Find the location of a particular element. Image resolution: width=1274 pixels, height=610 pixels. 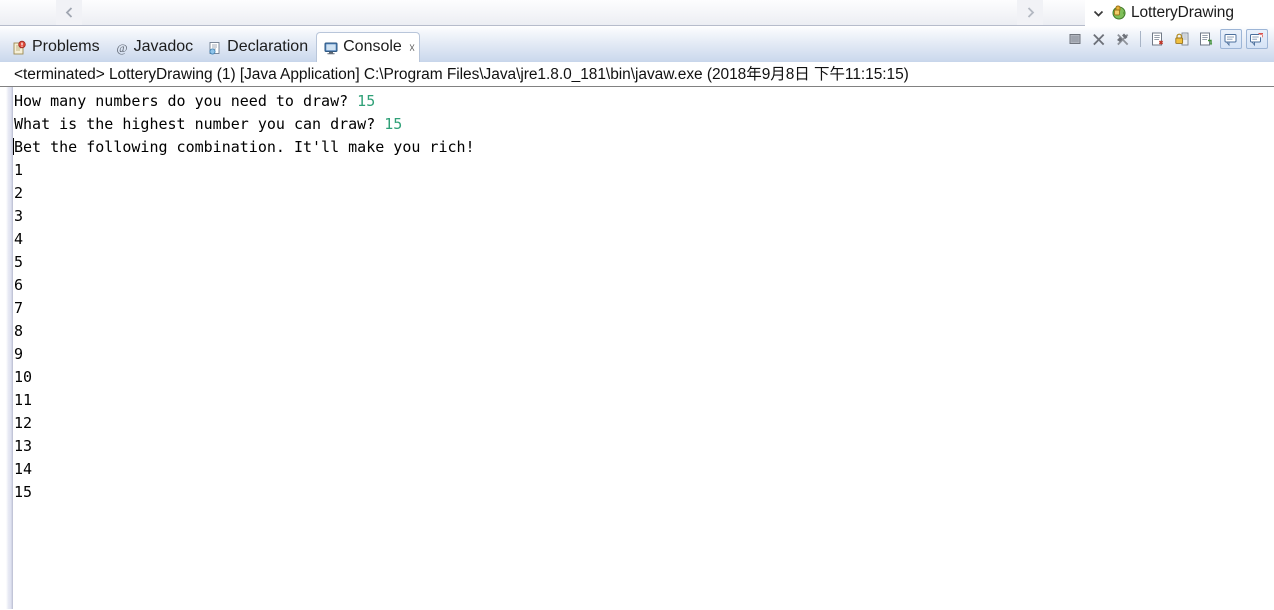

view-tabs: Problems @ Javadoc Declaration Console ☓ is located at coordinates (210, 44).